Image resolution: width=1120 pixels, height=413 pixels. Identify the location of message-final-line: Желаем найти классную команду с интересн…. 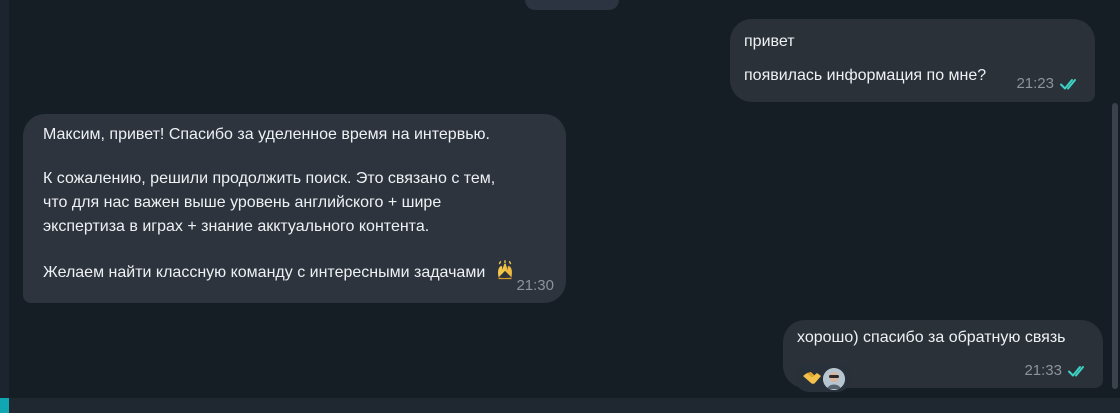
(294, 272).